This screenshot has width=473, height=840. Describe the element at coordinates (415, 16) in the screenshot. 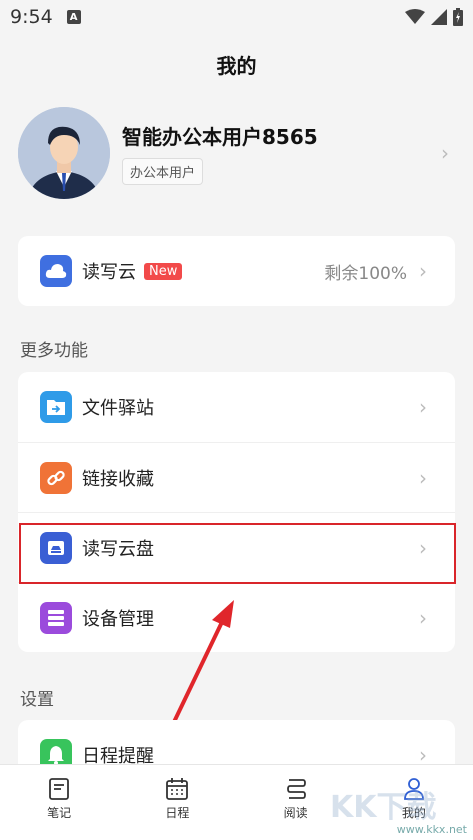

I see `wifi-icon` at that location.